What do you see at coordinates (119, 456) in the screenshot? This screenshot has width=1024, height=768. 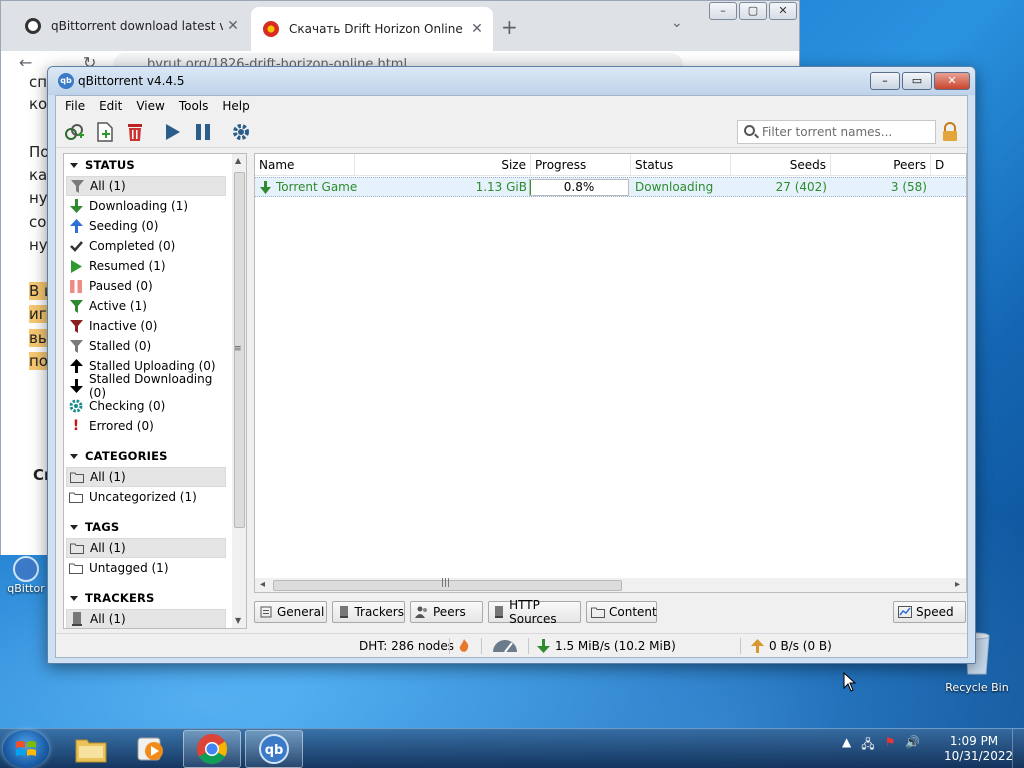 I see `categories-section-header: CATEGORIES` at bounding box center [119, 456].